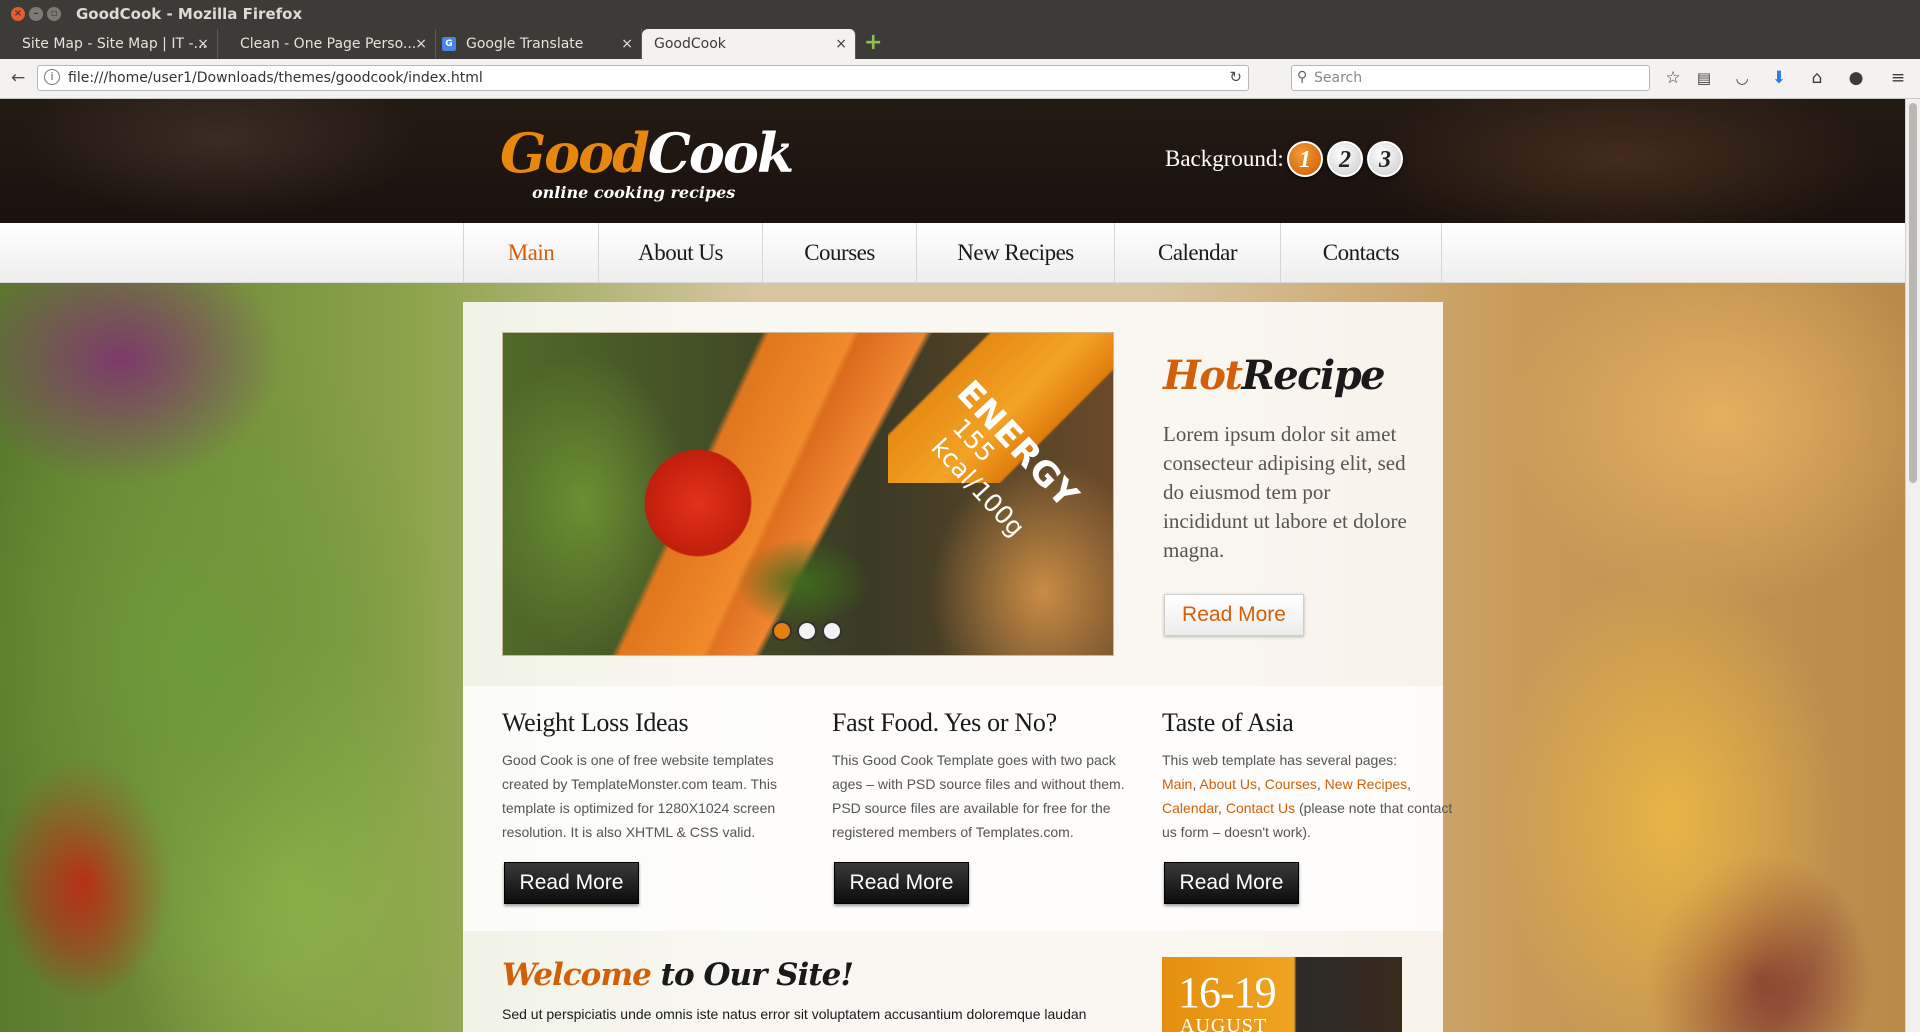 The width and height of the screenshot is (1920, 1032). Describe the element at coordinates (960, 14) in the screenshot. I see `window-titlebar: × – ▫ GoodCook - Mozilla Firefox` at that location.